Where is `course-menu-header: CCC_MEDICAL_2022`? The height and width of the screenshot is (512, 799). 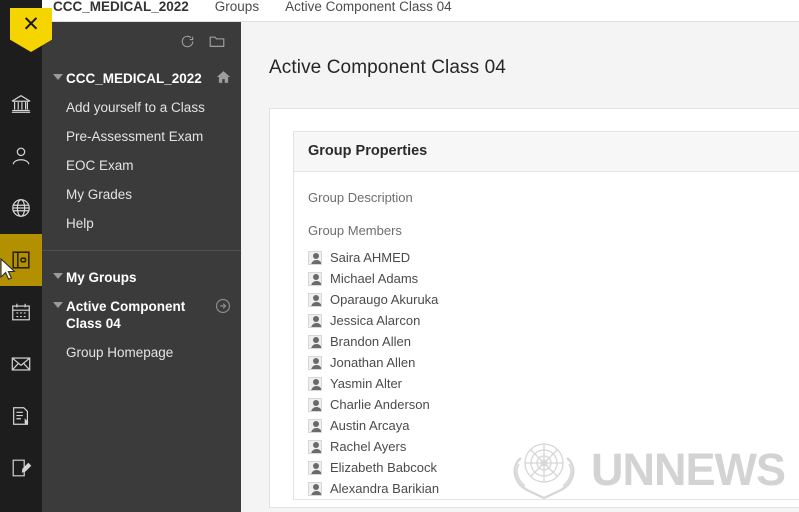 course-menu-header: CCC_MEDICAL_2022 is located at coordinates (141, 78).